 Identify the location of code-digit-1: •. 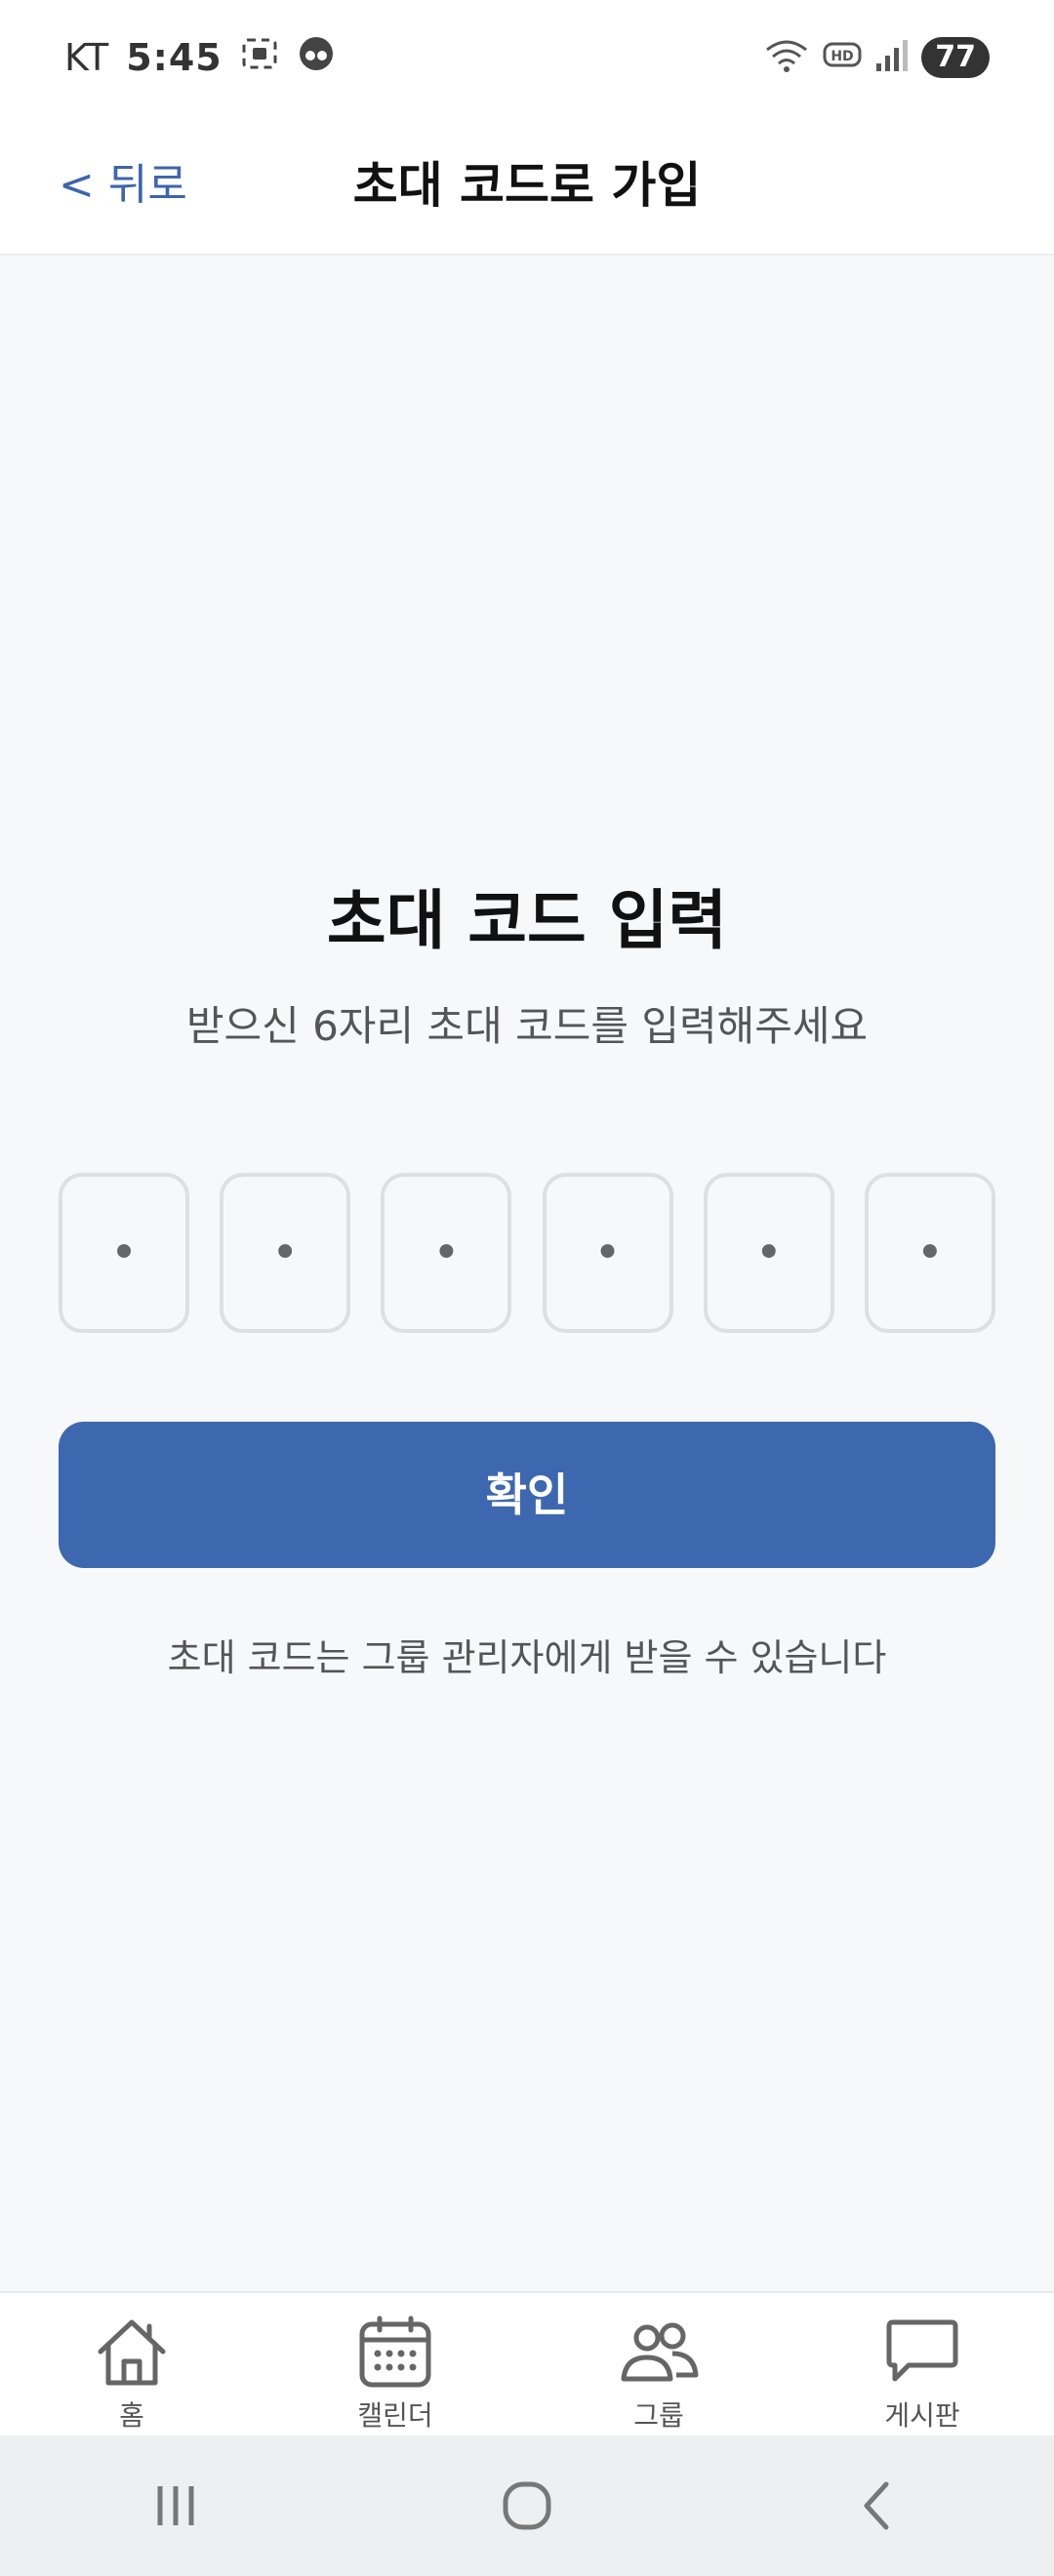
(124, 1253).